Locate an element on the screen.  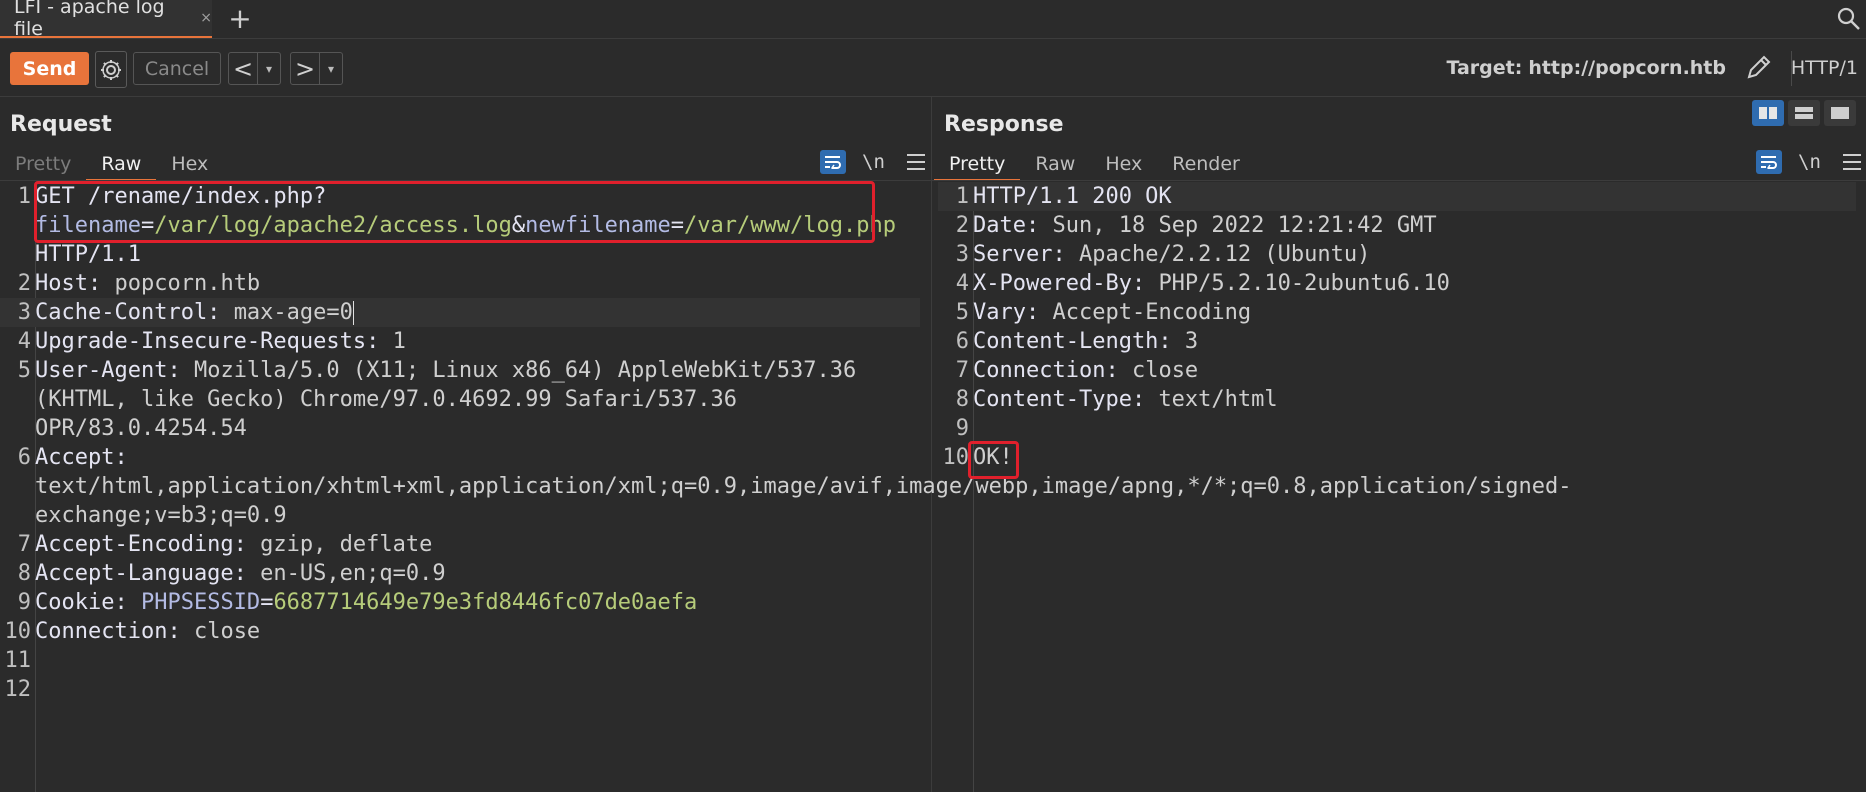
request-editor-controls: \n is located at coordinates (872, 162).